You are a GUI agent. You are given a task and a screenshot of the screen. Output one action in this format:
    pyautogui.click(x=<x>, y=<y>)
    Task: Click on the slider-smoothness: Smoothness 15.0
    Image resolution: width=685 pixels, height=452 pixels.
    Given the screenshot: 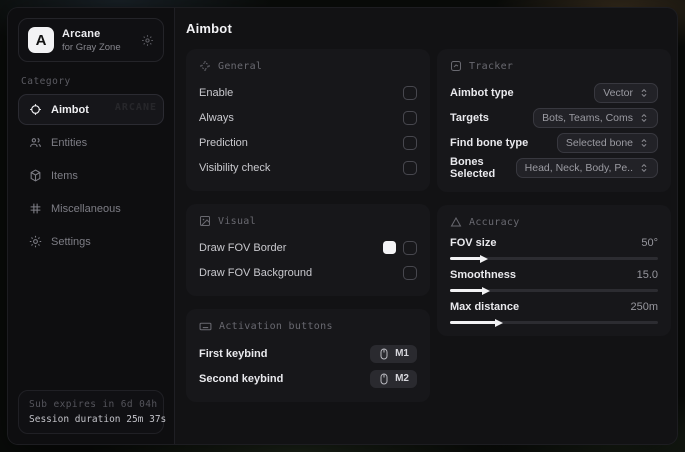 What is the action you would take?
    pyautogui.click(x=554, y=282)
    